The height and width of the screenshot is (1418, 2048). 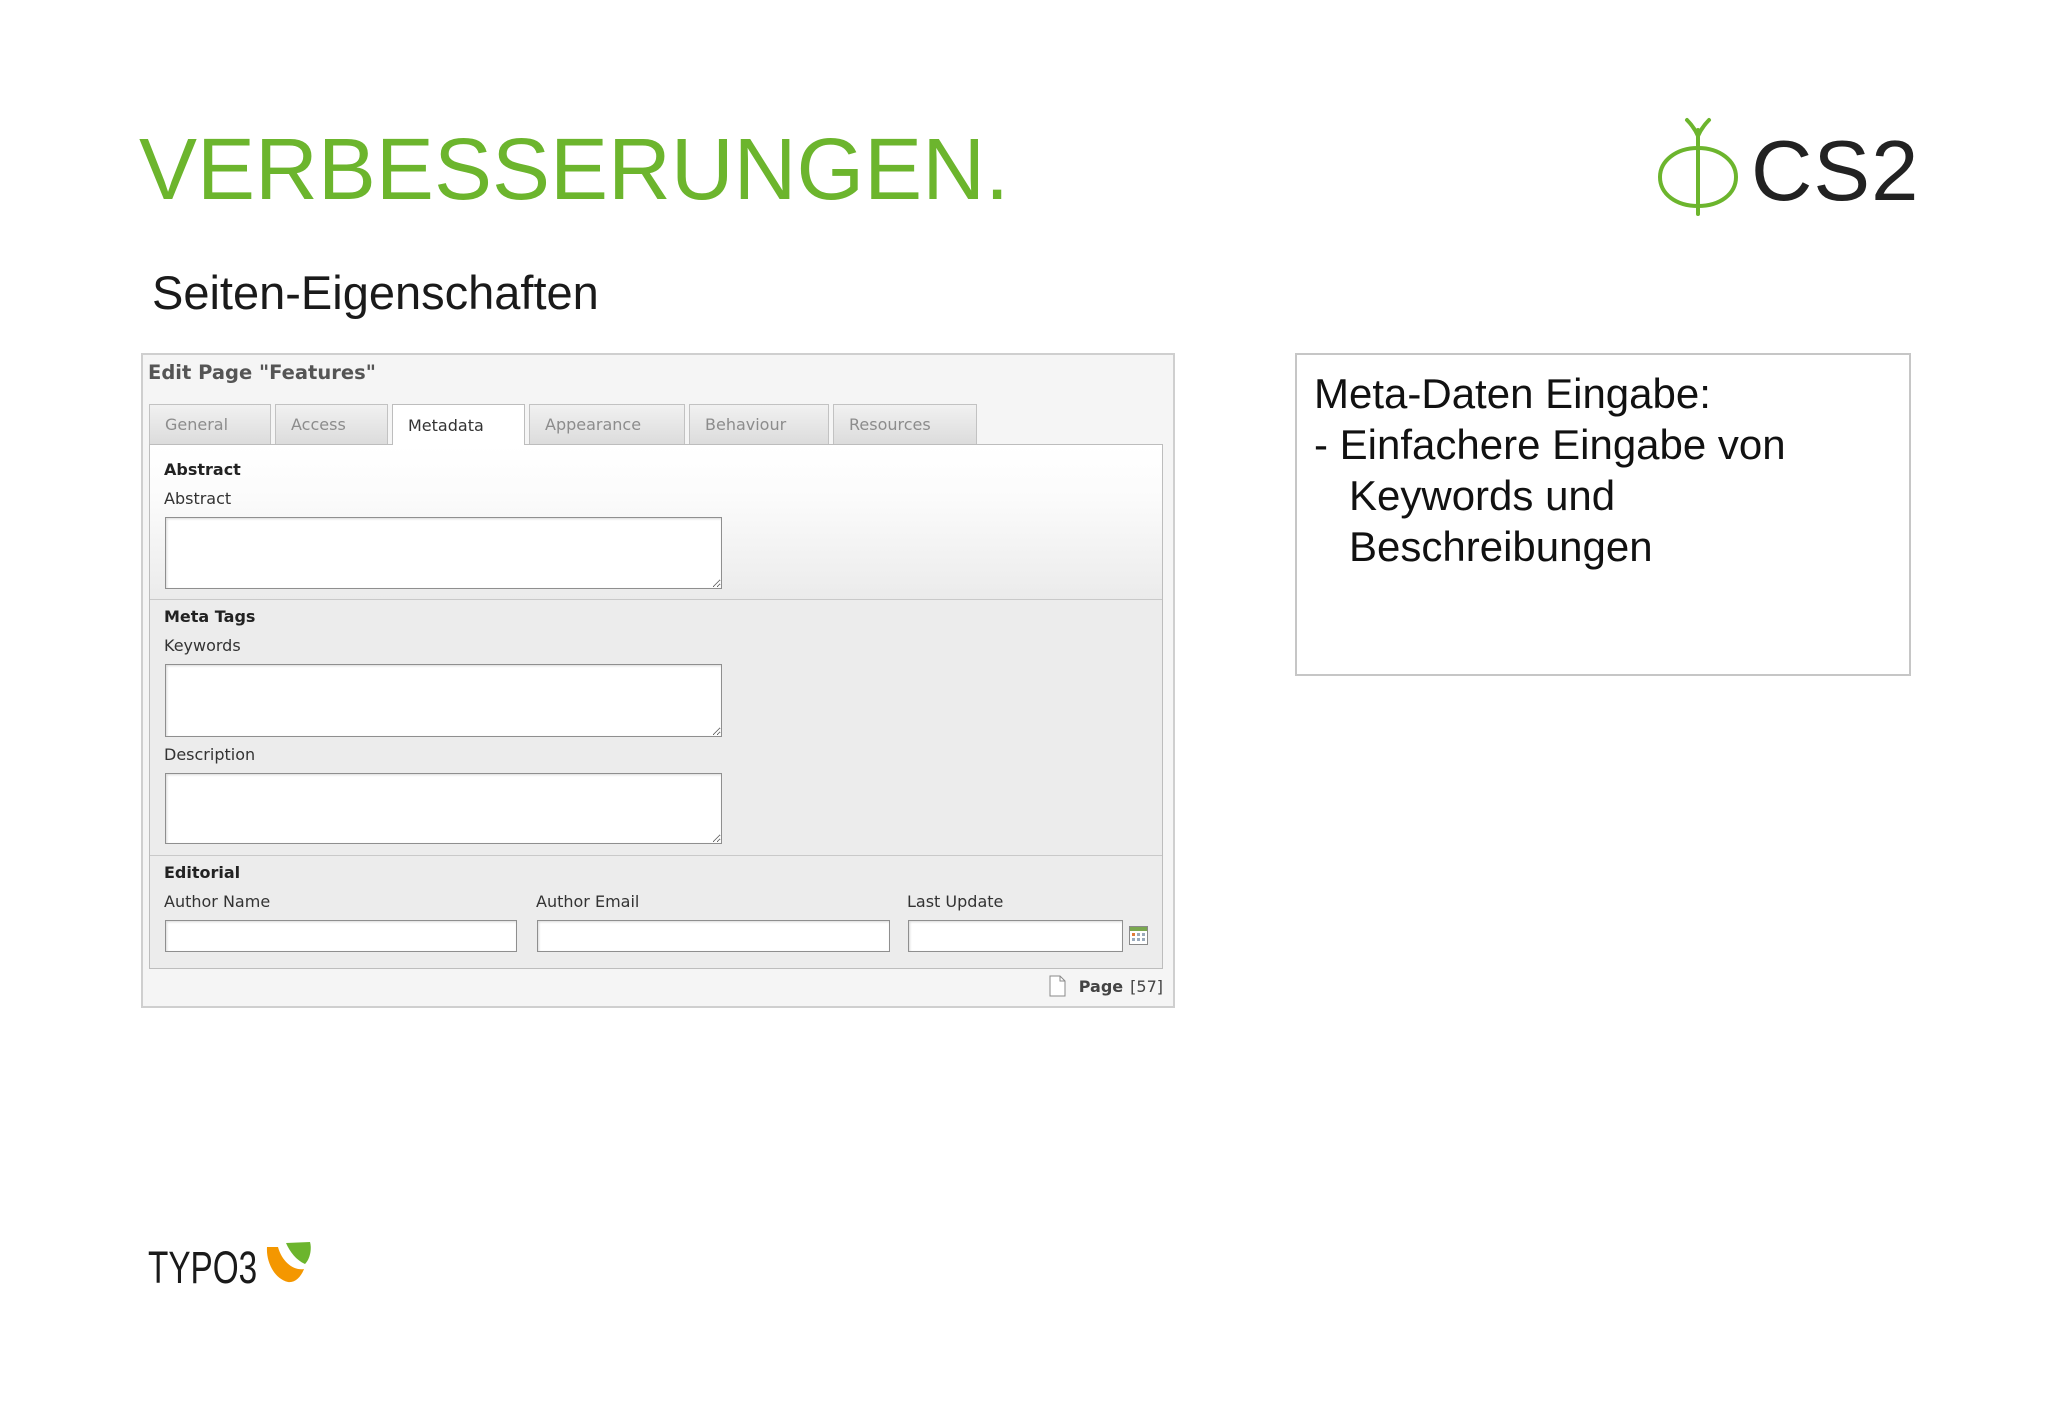 I want to click on typo3-logo-text: TYPO3, so click(x=203, y=1267).